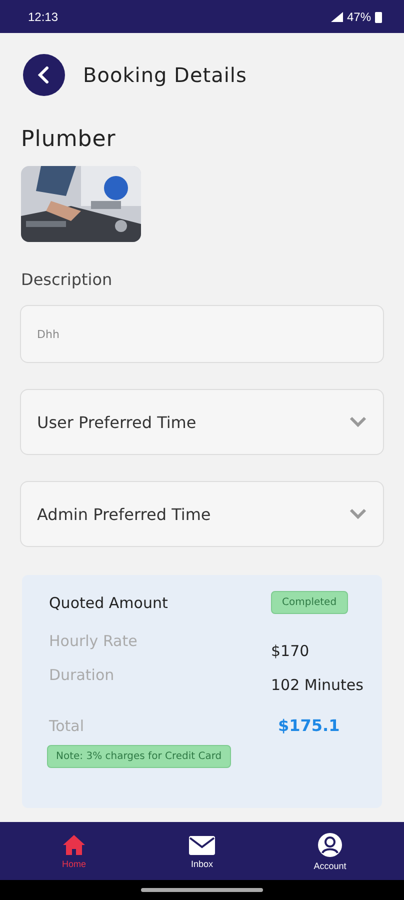  What do you see at coordinates (202, 422) in the screenshot?
I see `time-dropdown: User Preferred Time` at bounding box center [202, 422].